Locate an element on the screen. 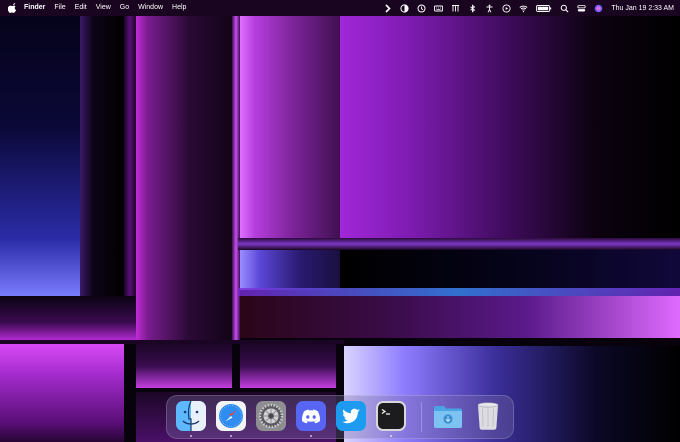 The image size is (680, 442). menu-clock: Thu Jan 19 2:33 AM is located at coordinates (642, 8).